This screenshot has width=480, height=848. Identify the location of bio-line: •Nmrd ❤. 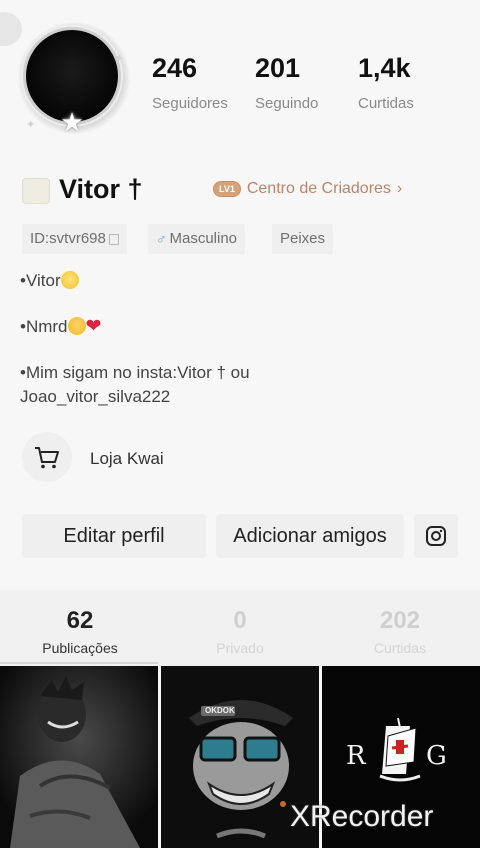
(60, 327).